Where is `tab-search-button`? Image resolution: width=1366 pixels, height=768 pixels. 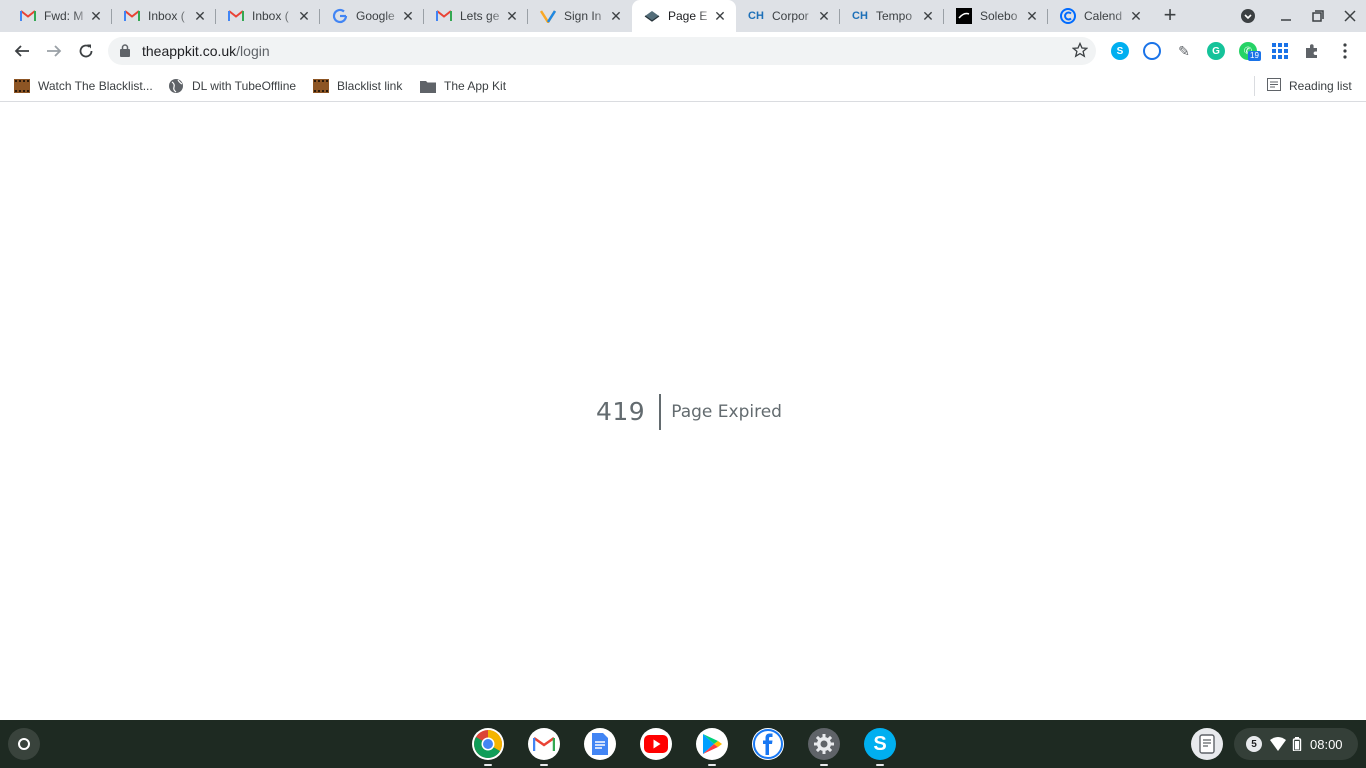
tab-search-button is located at coordinates (1248, 16).